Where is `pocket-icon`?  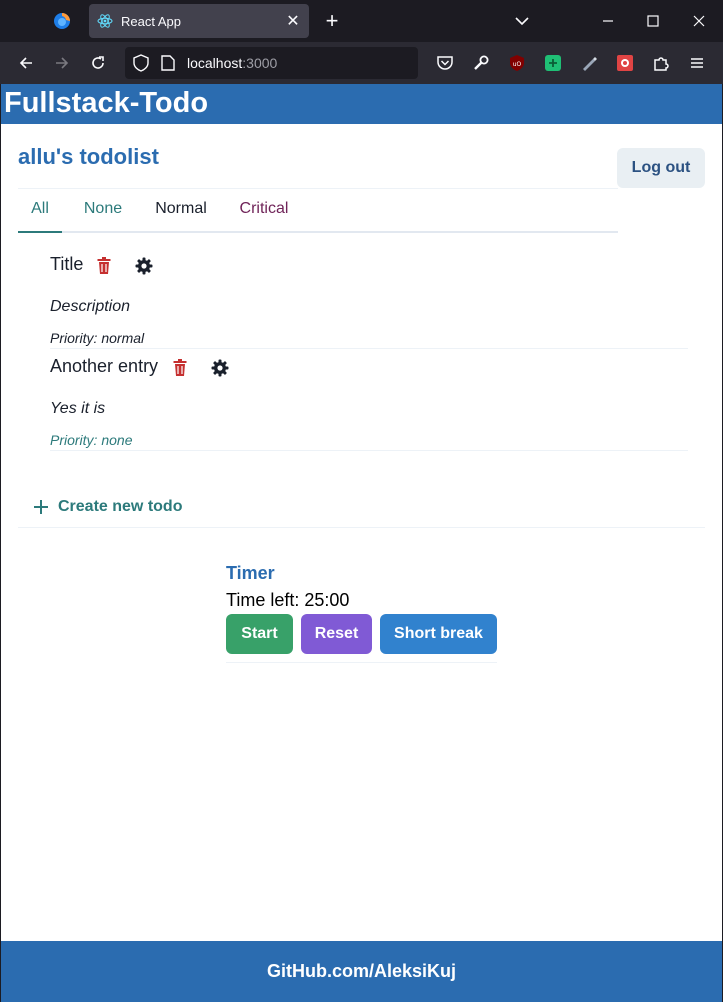 pocket-icon is located at coordinates (445, 63).